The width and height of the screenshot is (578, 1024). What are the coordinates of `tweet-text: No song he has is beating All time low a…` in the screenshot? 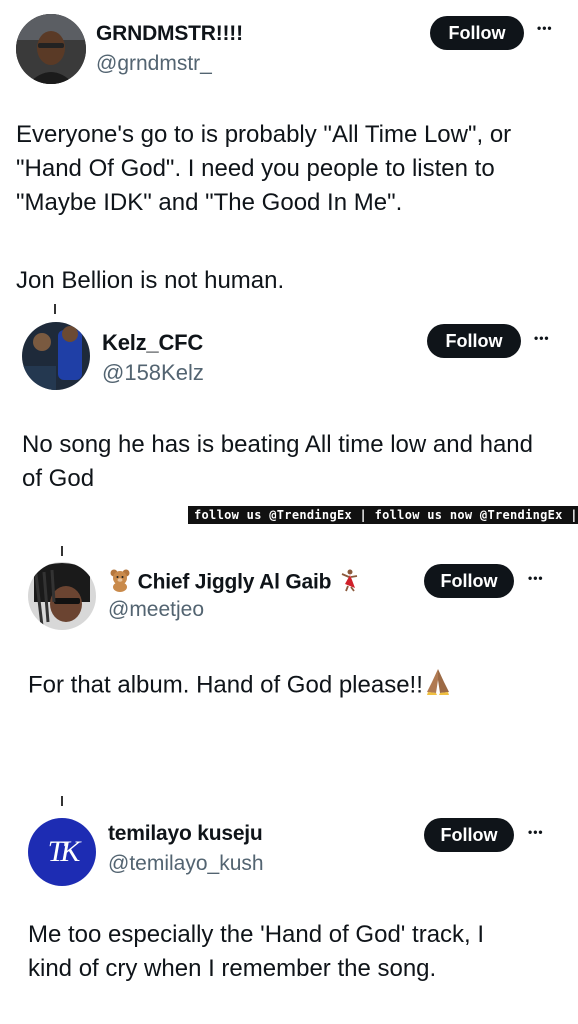 It's located at (277, 461).